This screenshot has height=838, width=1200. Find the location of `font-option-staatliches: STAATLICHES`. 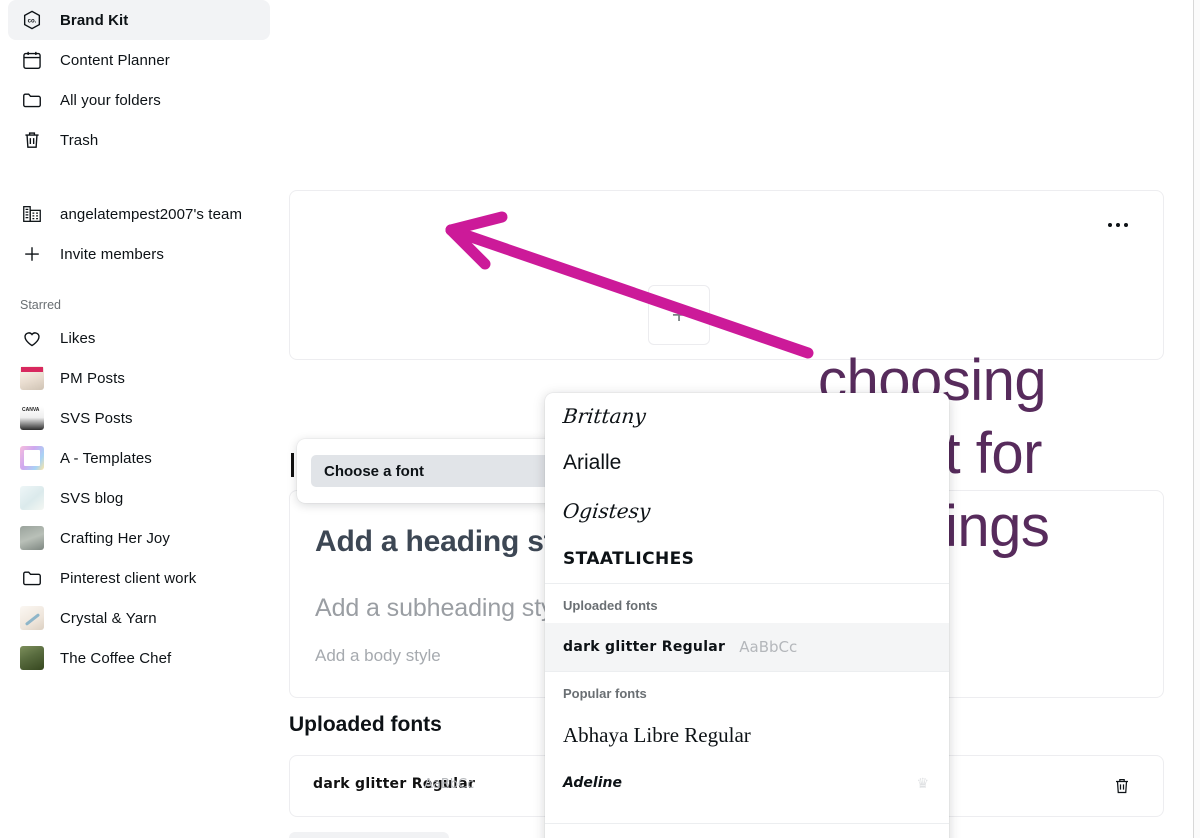

font-option-staatliches: STAATLICHES is located at coordinates (747, 559).